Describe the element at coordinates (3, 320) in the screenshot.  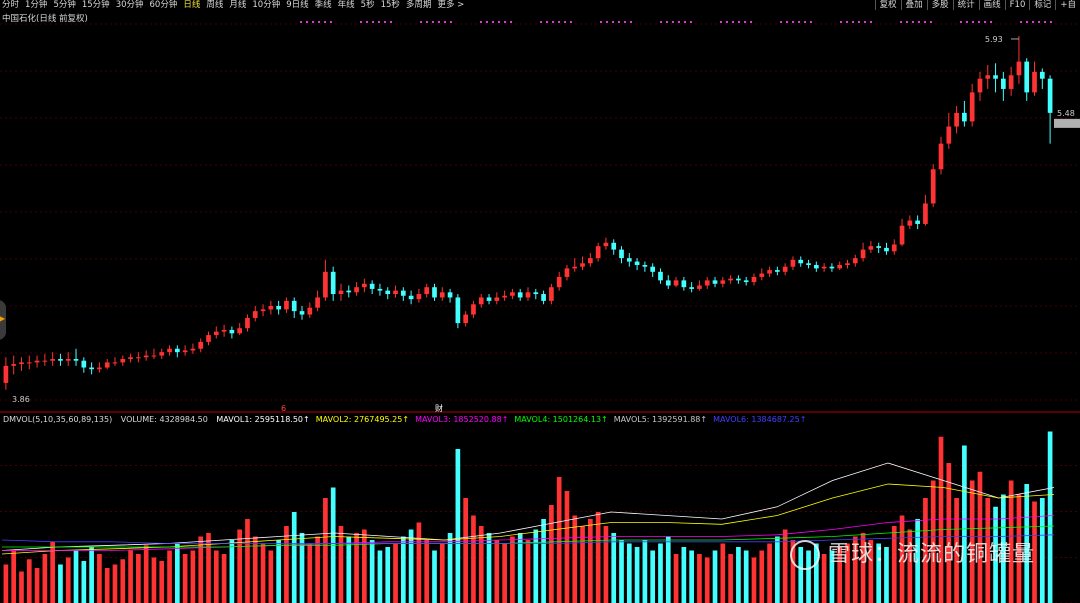
I see `side-expand-tab: ▶` at that location.